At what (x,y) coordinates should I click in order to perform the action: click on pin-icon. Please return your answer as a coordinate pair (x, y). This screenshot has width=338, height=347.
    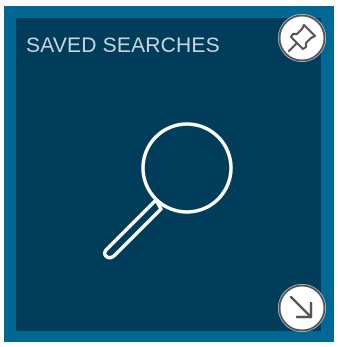
    Looking at the image, I should click on (302, 38).